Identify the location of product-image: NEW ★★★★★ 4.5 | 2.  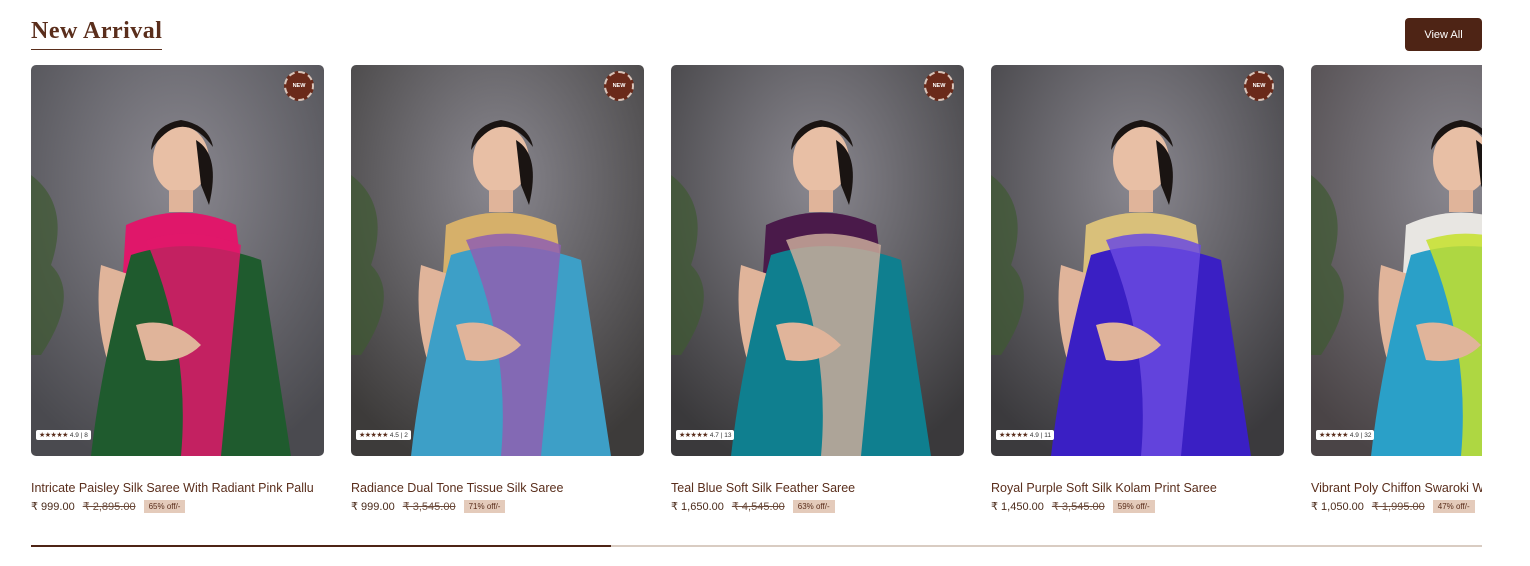
(497, 260).